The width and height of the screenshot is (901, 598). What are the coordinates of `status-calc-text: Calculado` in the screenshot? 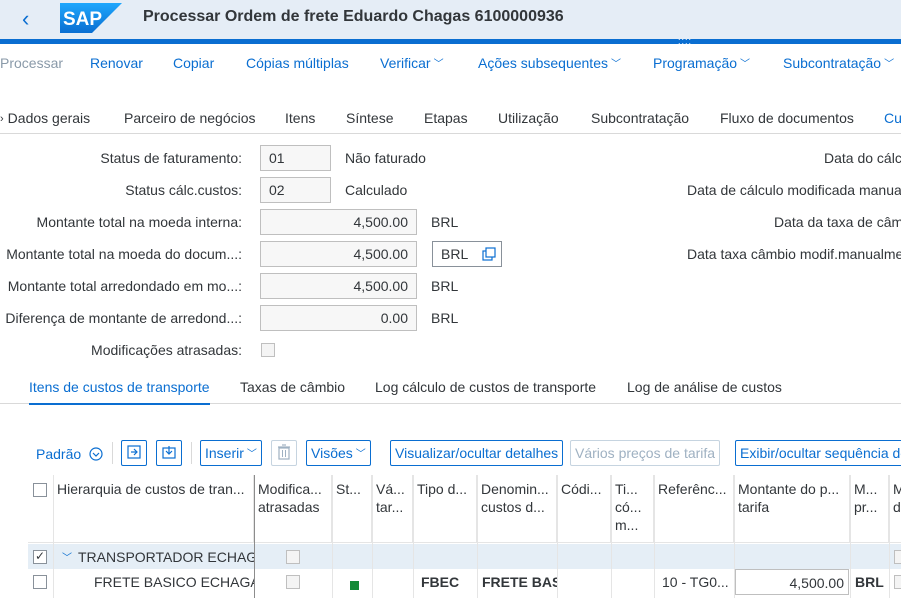 It's located at (376, 190).